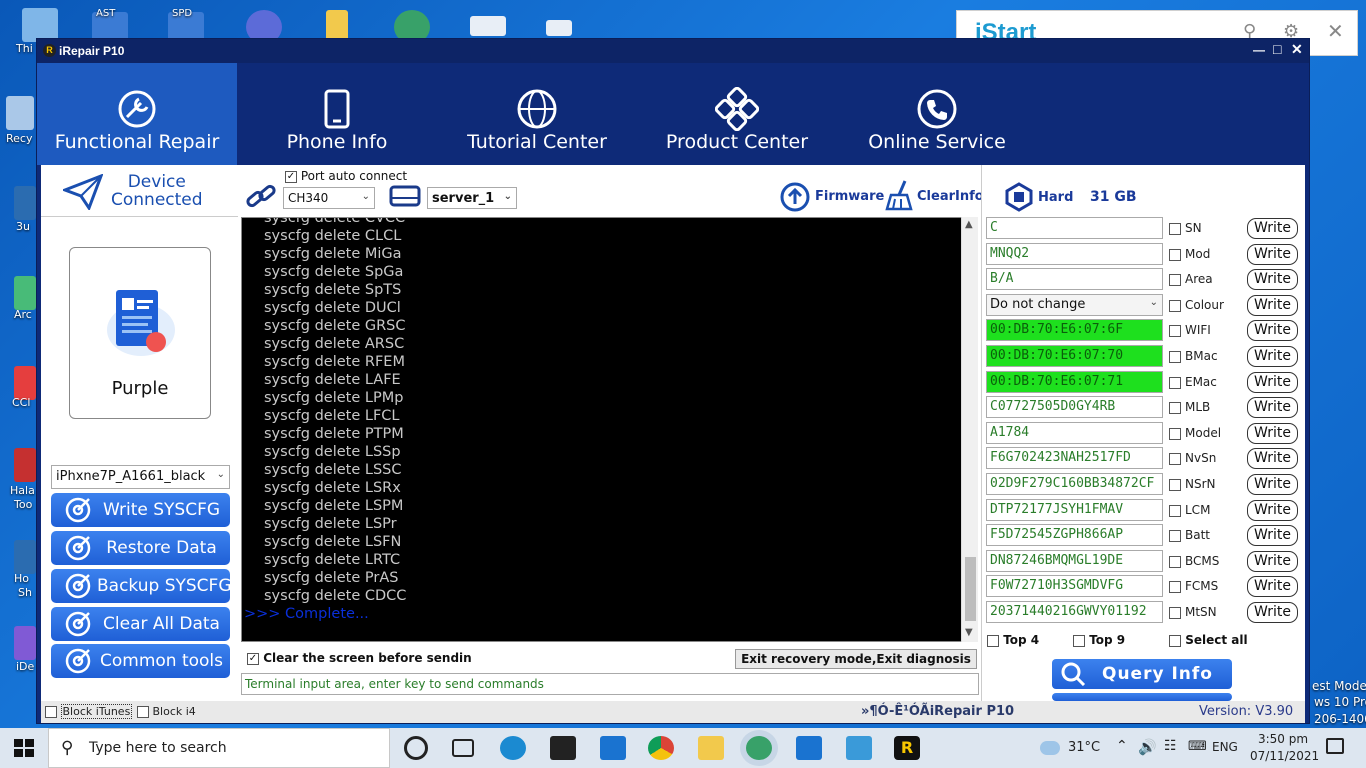  What do you see at coordinates (1099, 640) in the screenshot?
I see `top9-option: Top 9` at bounding box center [1099, 640].